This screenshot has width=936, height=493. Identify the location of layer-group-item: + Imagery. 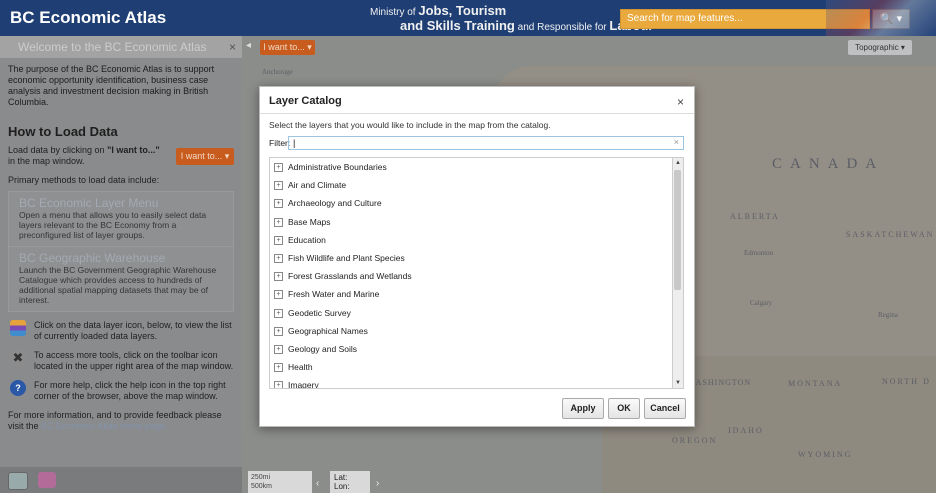
(476, 382).